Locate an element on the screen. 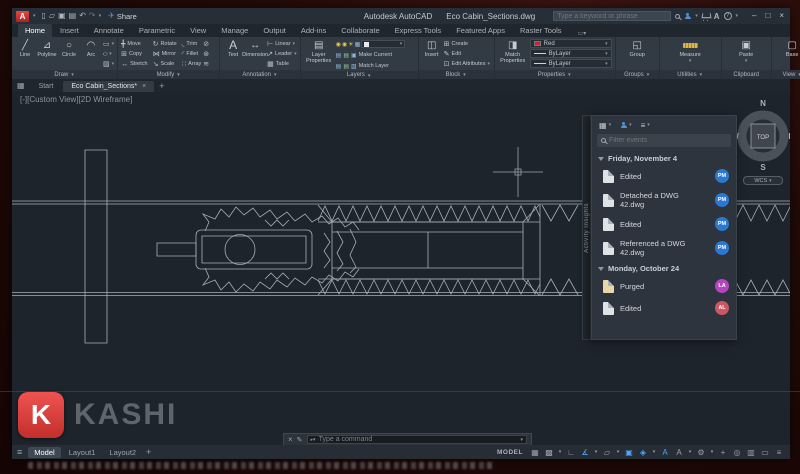 Image resolution: width=800 pixels, height=474 pixels. layout1-tab: Layout1 is located at coordinates (82, 452).